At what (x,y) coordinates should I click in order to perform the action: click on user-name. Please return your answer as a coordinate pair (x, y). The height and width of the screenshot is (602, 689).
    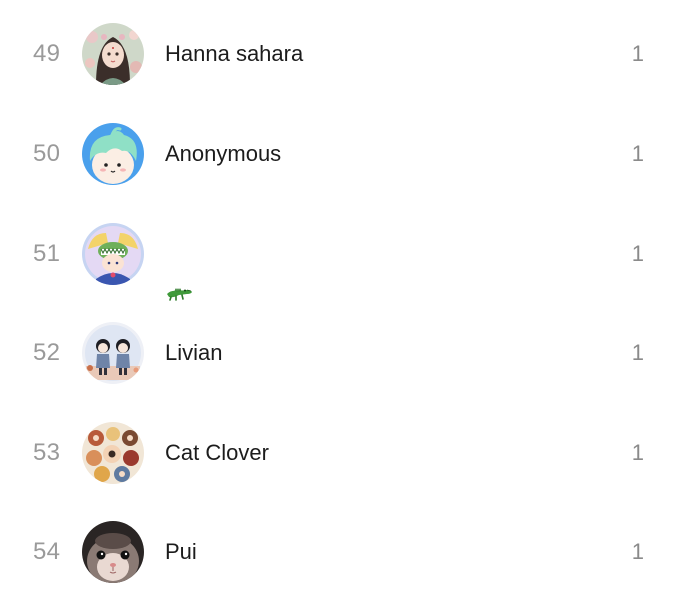
    Looking at the image, I should click on (179, 254).